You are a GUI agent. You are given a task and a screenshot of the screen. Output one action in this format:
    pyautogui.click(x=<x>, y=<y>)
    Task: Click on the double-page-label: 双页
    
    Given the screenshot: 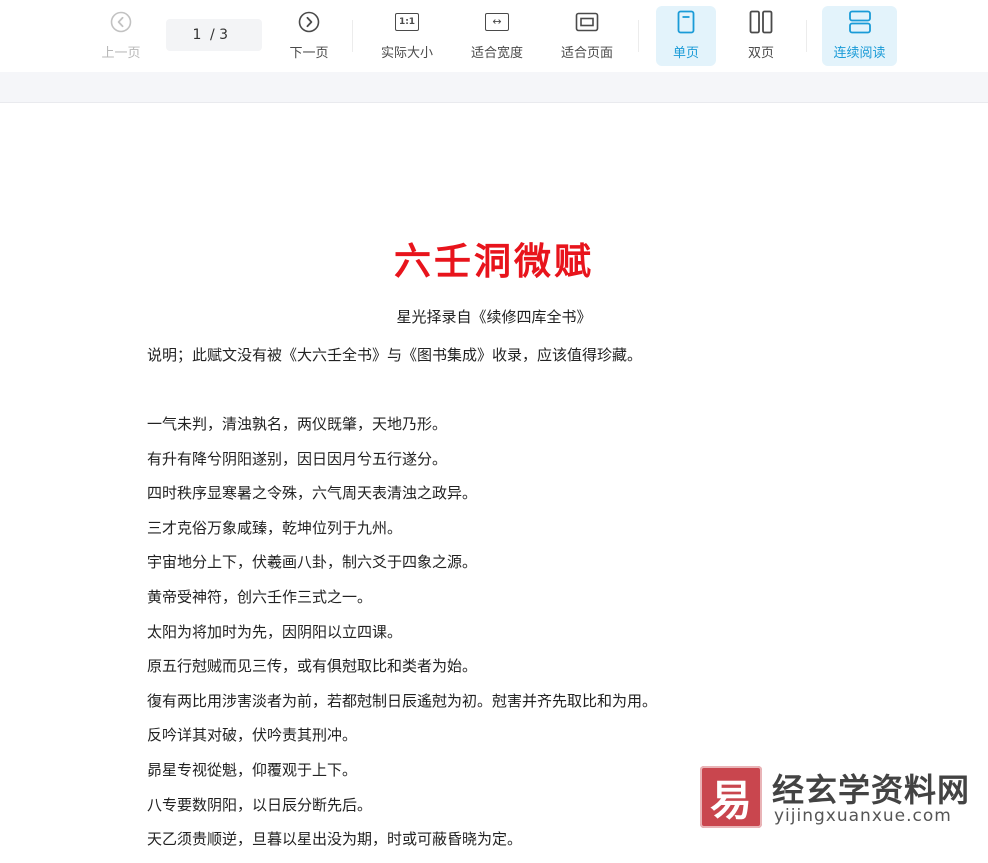 What is the action you would take?
    pyautogui.click(x=760, y=53)
    